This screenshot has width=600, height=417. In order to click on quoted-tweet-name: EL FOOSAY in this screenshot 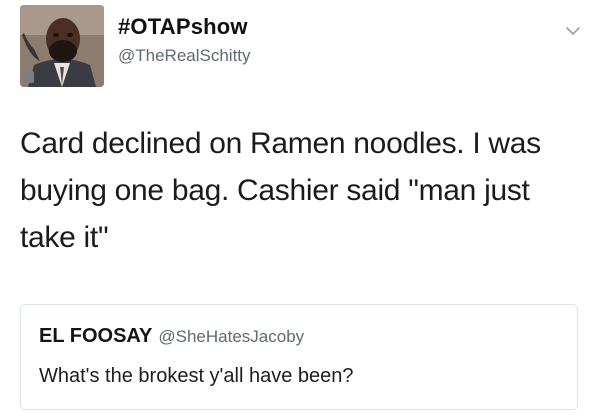, I will do `click(96, 336)`.